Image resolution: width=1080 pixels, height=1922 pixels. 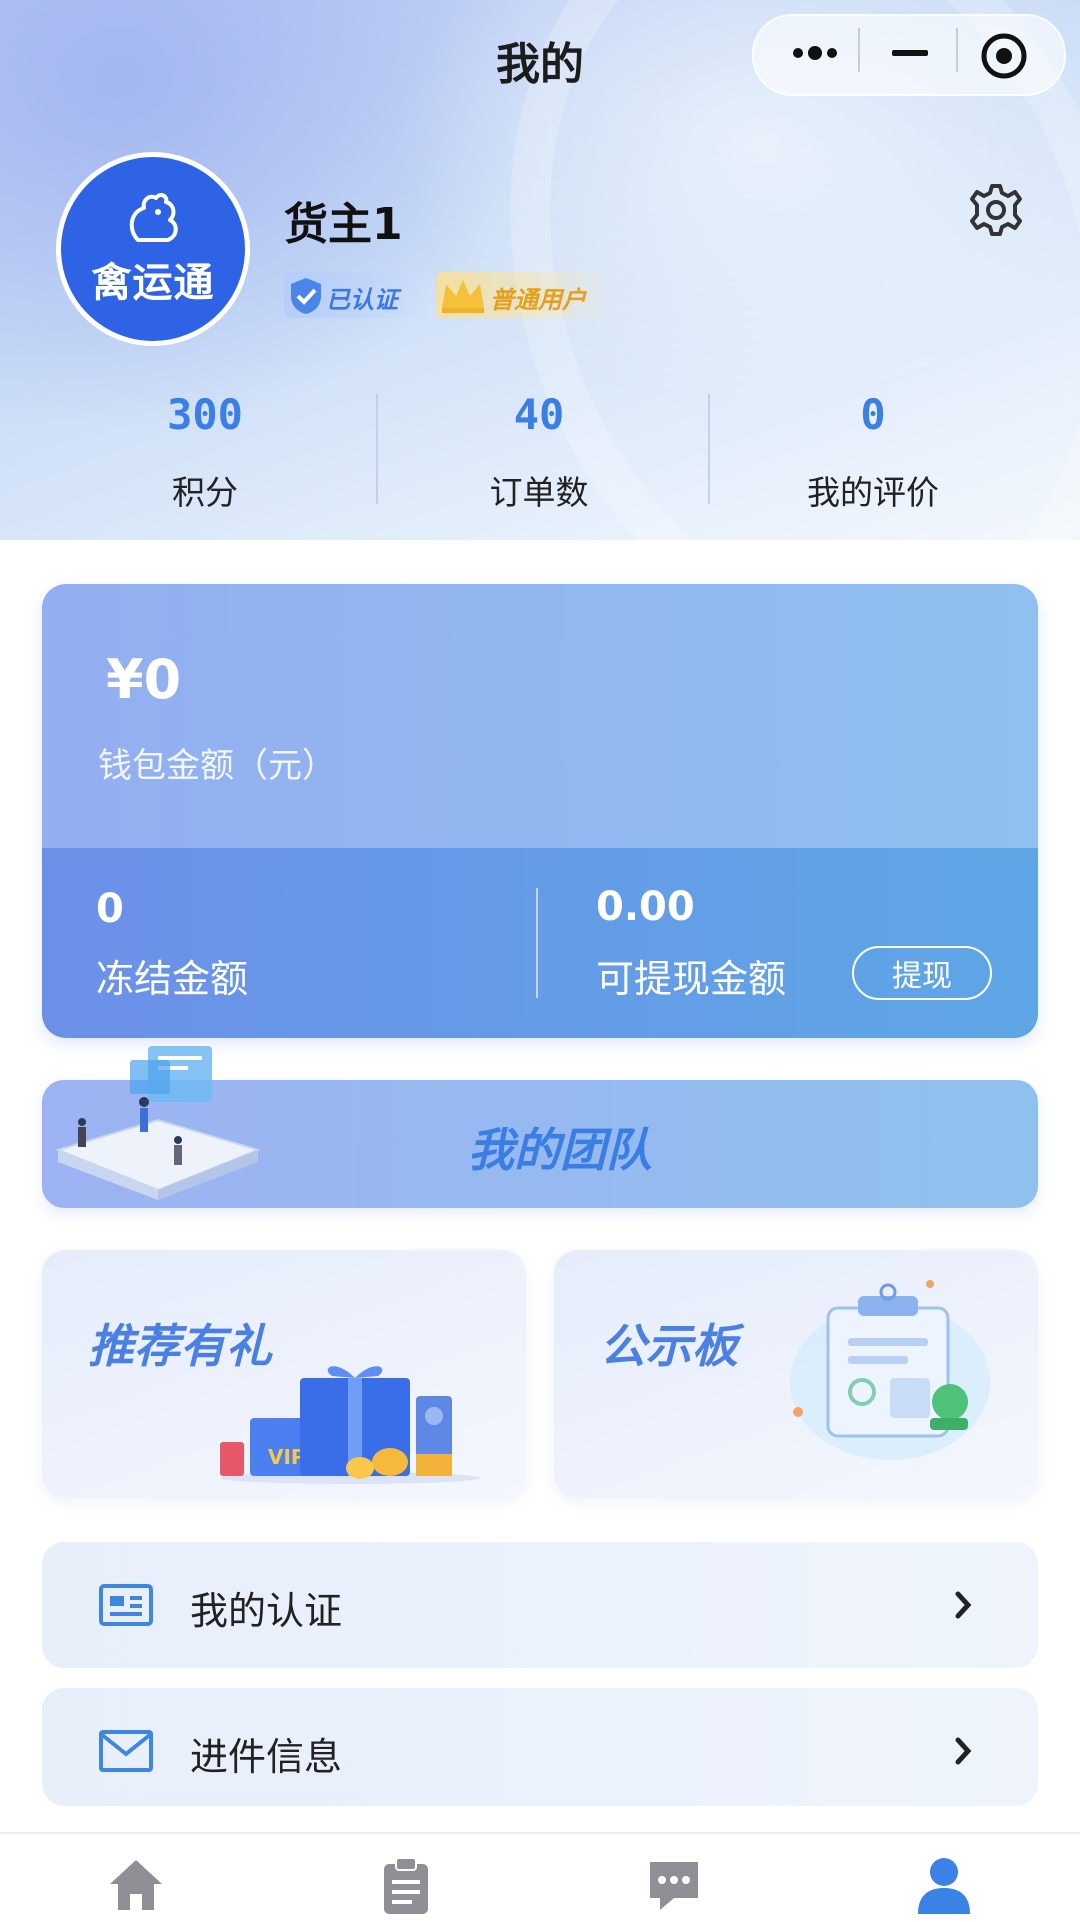 What do you see at coordinates (153, 217) in the screenshot?
I see `rooster-logo-icon` at bounding box center [153, 217].